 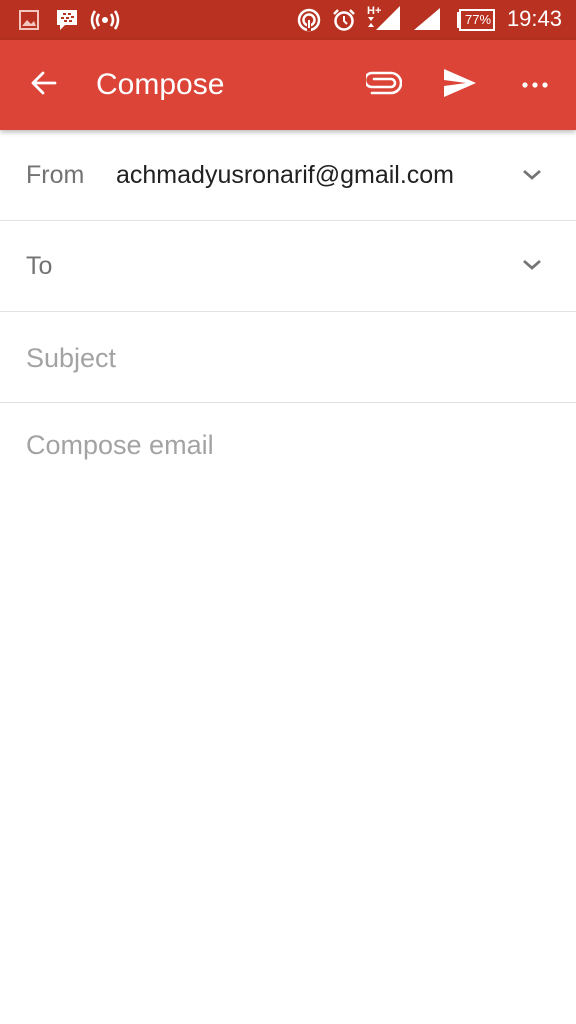 What do you see at coordinates (39, 266) in the screenshot?
I see `to-label: To` at bounding box center [39, 266].